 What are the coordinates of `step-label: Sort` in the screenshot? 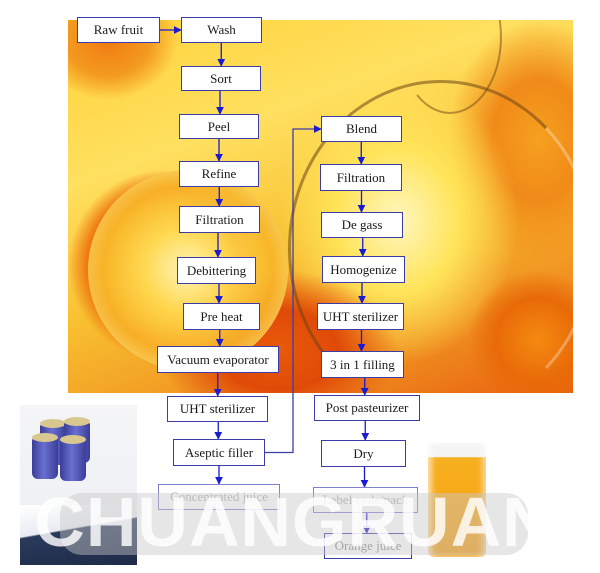 It's located at (221, 78).